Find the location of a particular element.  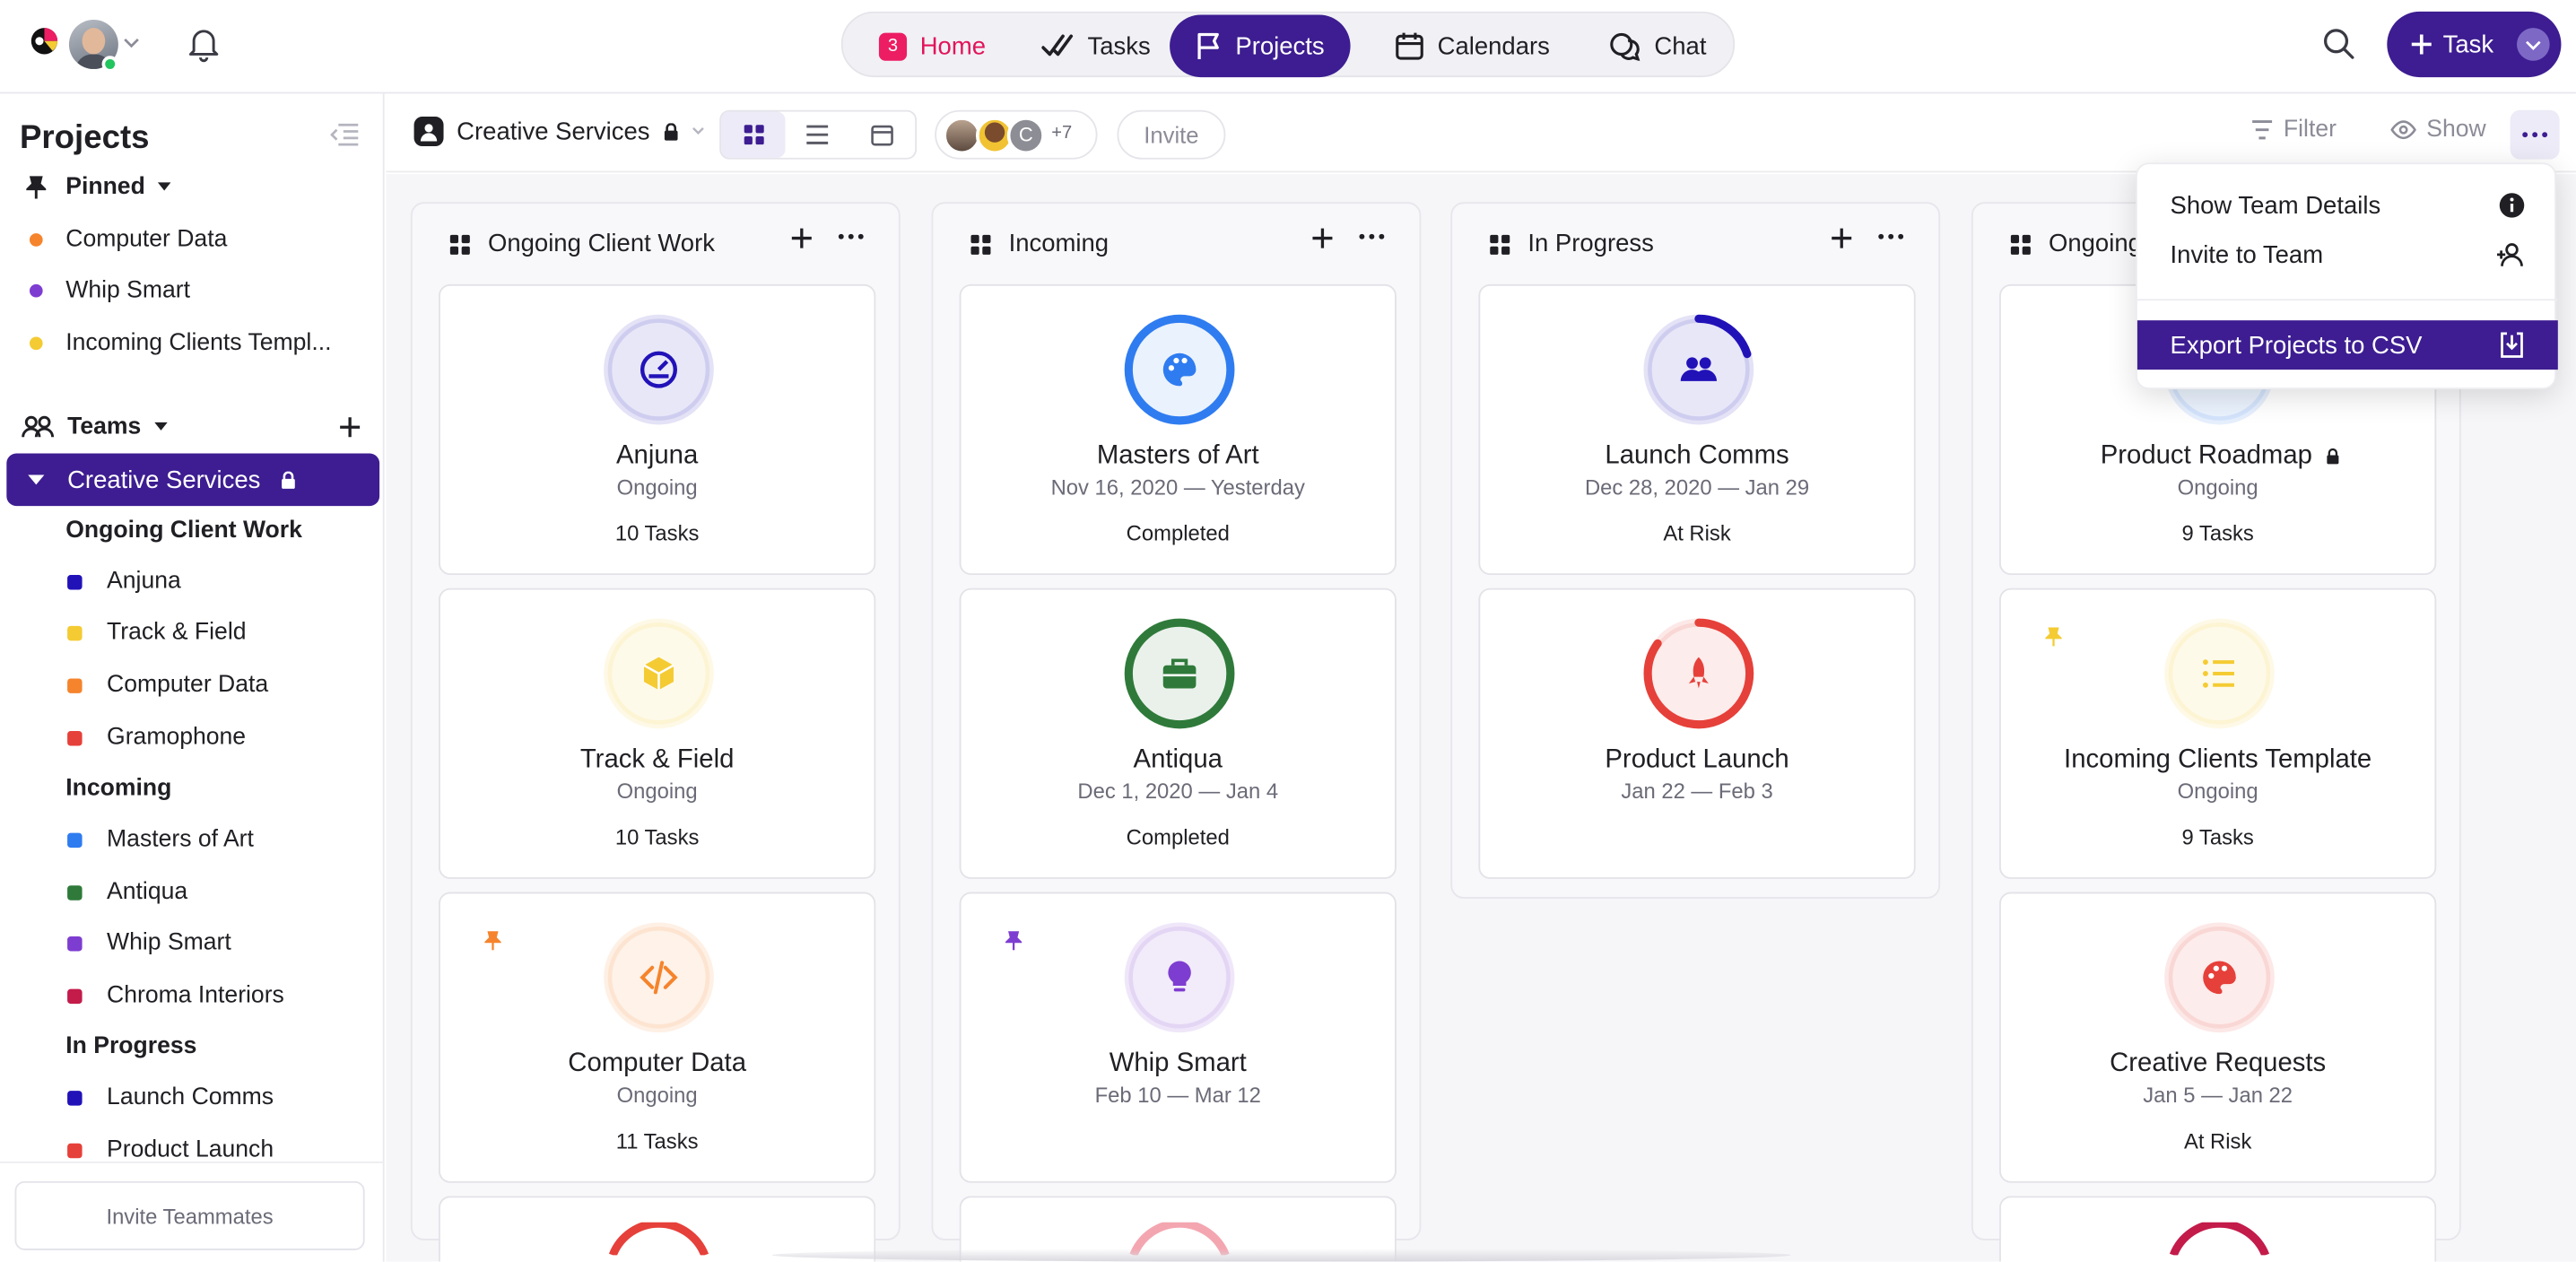

sidebar-item-pinned: Whip Smart is located at coordinates (192, 291).